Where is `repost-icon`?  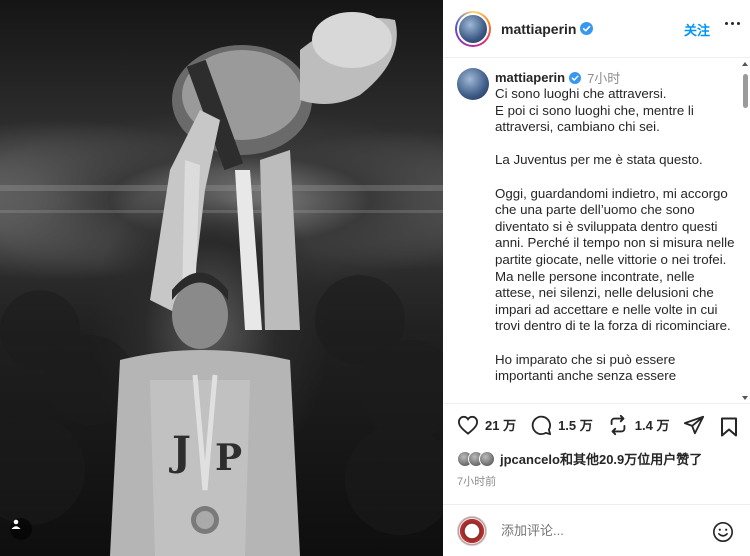 repost-icon is located at coordinates (618, 424).